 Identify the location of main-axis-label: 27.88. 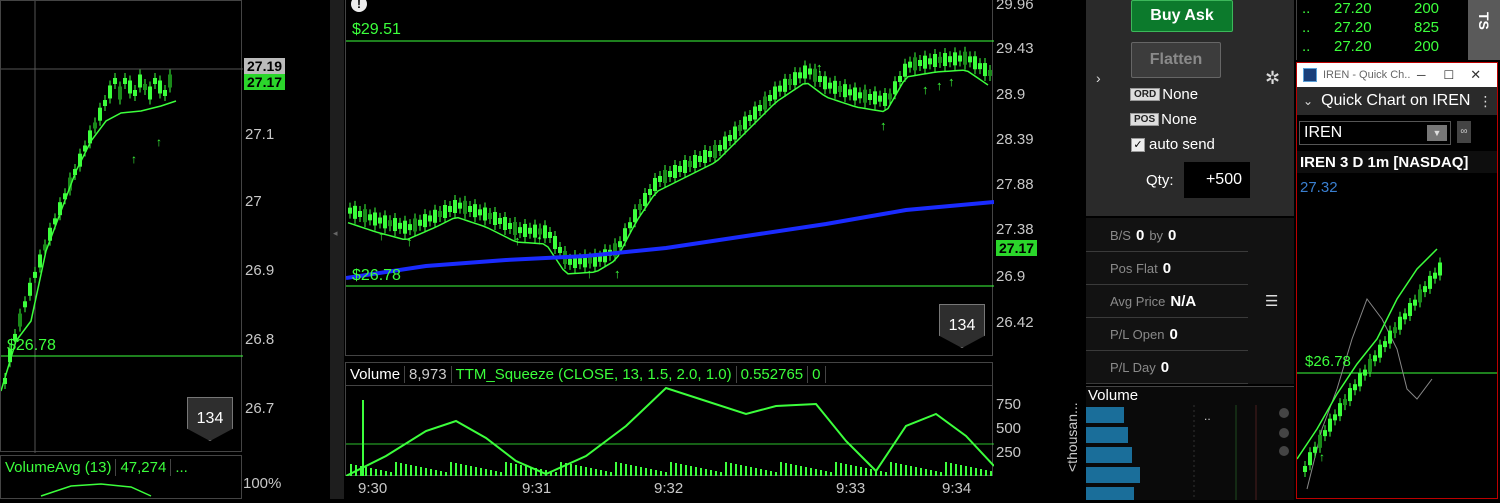
(1015, 184).